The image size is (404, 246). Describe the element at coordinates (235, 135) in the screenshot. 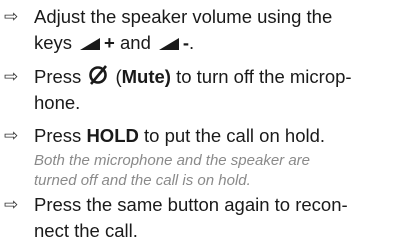

I see `step-line: to put the call on hold.` at that location.